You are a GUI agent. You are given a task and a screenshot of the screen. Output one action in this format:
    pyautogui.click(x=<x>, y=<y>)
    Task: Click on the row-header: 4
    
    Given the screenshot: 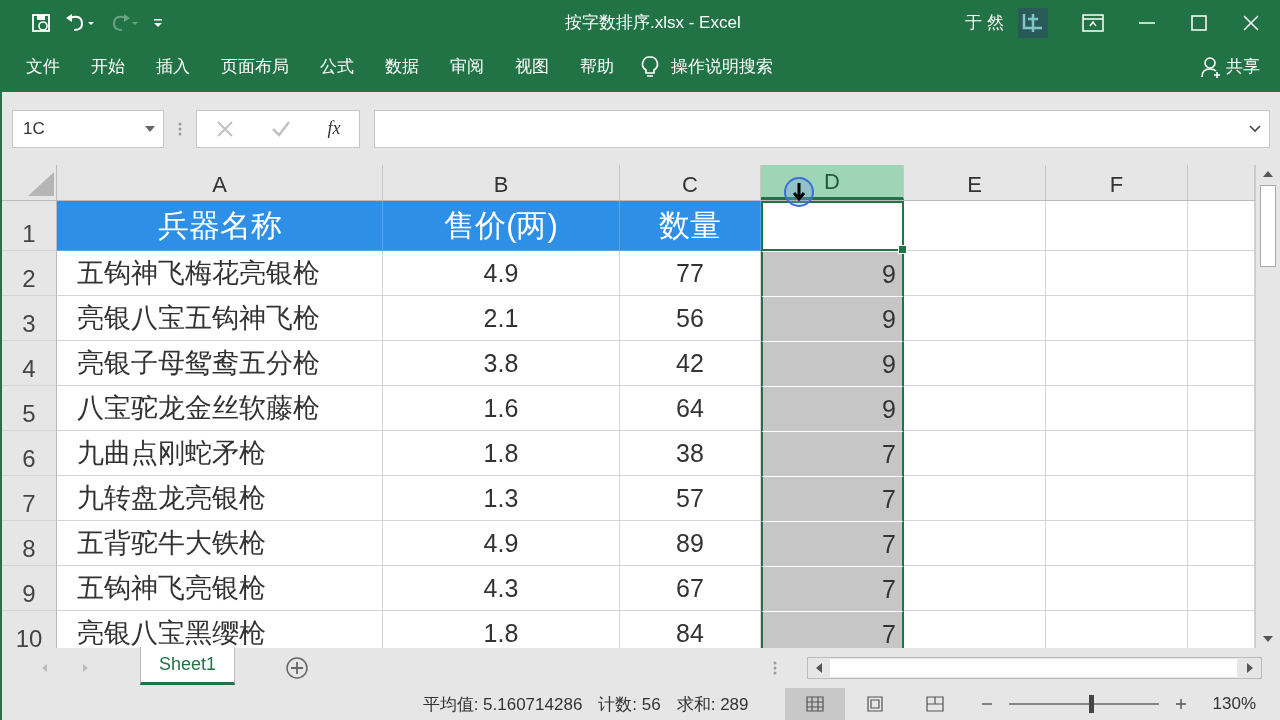 What is the action you would take?
    pyautogui.click(x=29, y=363)
    